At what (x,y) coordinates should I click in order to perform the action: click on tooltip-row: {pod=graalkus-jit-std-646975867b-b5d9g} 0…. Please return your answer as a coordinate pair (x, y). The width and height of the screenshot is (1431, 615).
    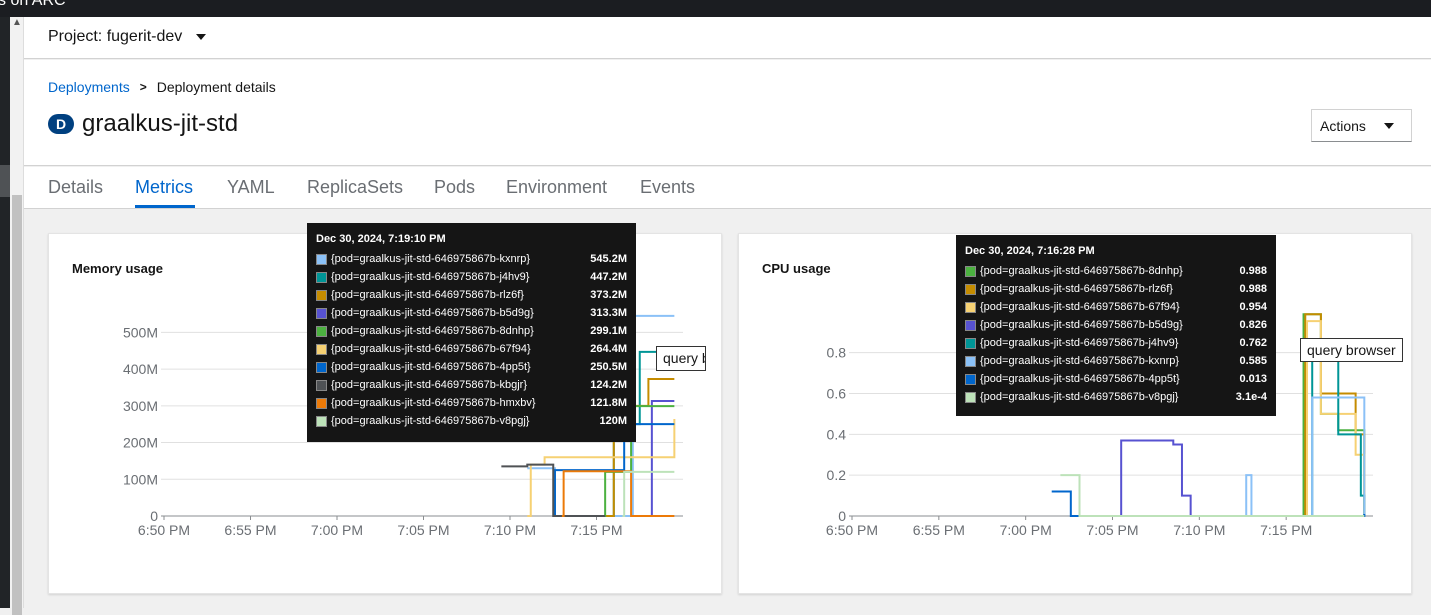
    Looking at the image, I should click on (1116, 325).